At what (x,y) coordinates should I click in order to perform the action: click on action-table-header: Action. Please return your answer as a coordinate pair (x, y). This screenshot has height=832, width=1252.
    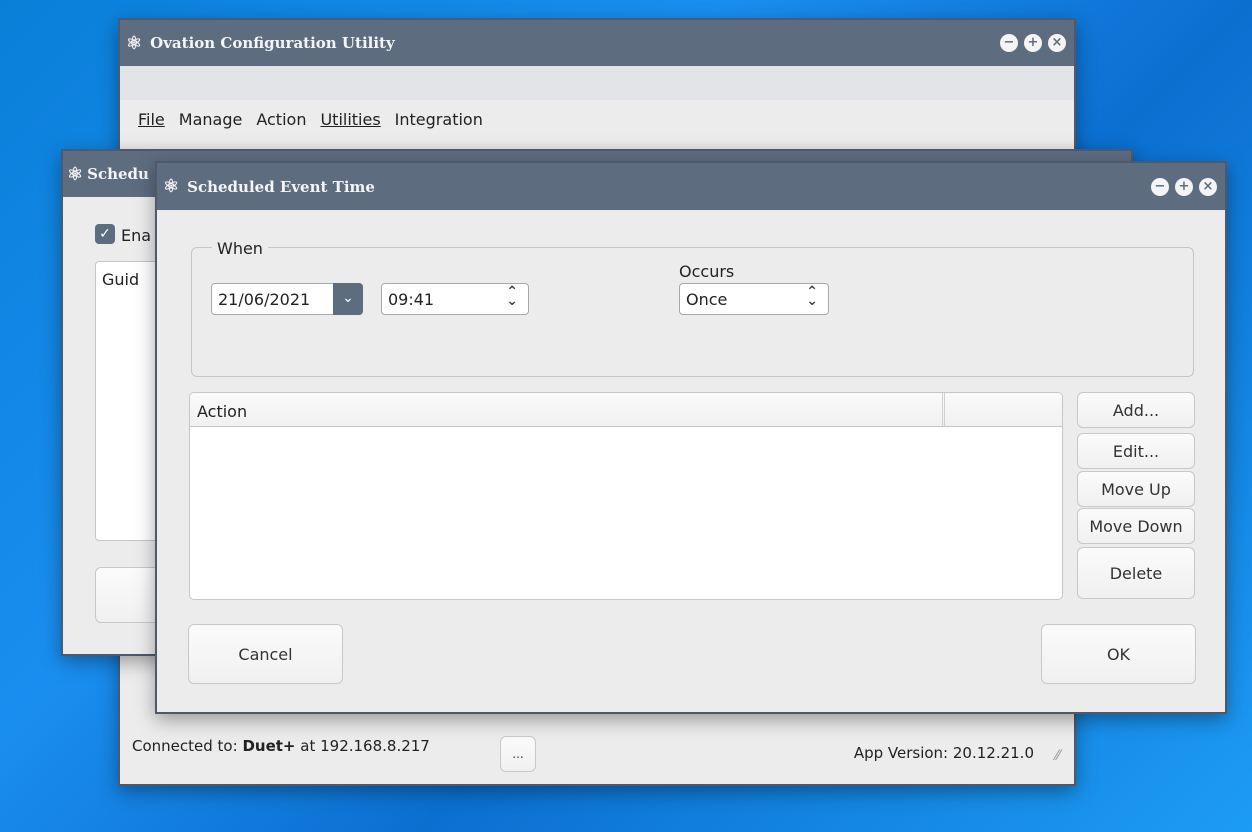
    Looking at the image, I should click on (626, 410).